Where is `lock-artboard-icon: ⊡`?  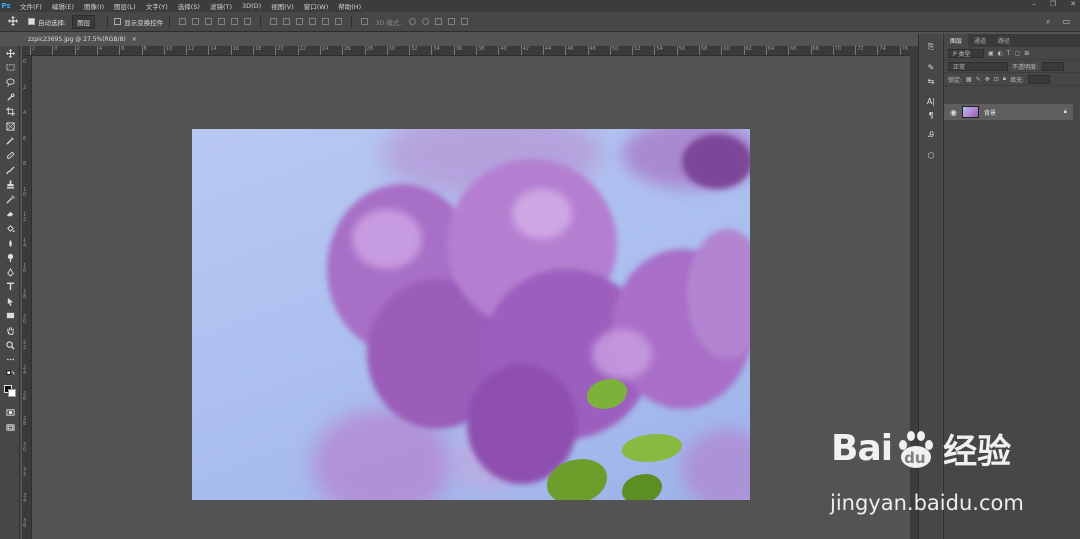 lock-artboard-icon: ⊡ is located at coordinates (996, 79).